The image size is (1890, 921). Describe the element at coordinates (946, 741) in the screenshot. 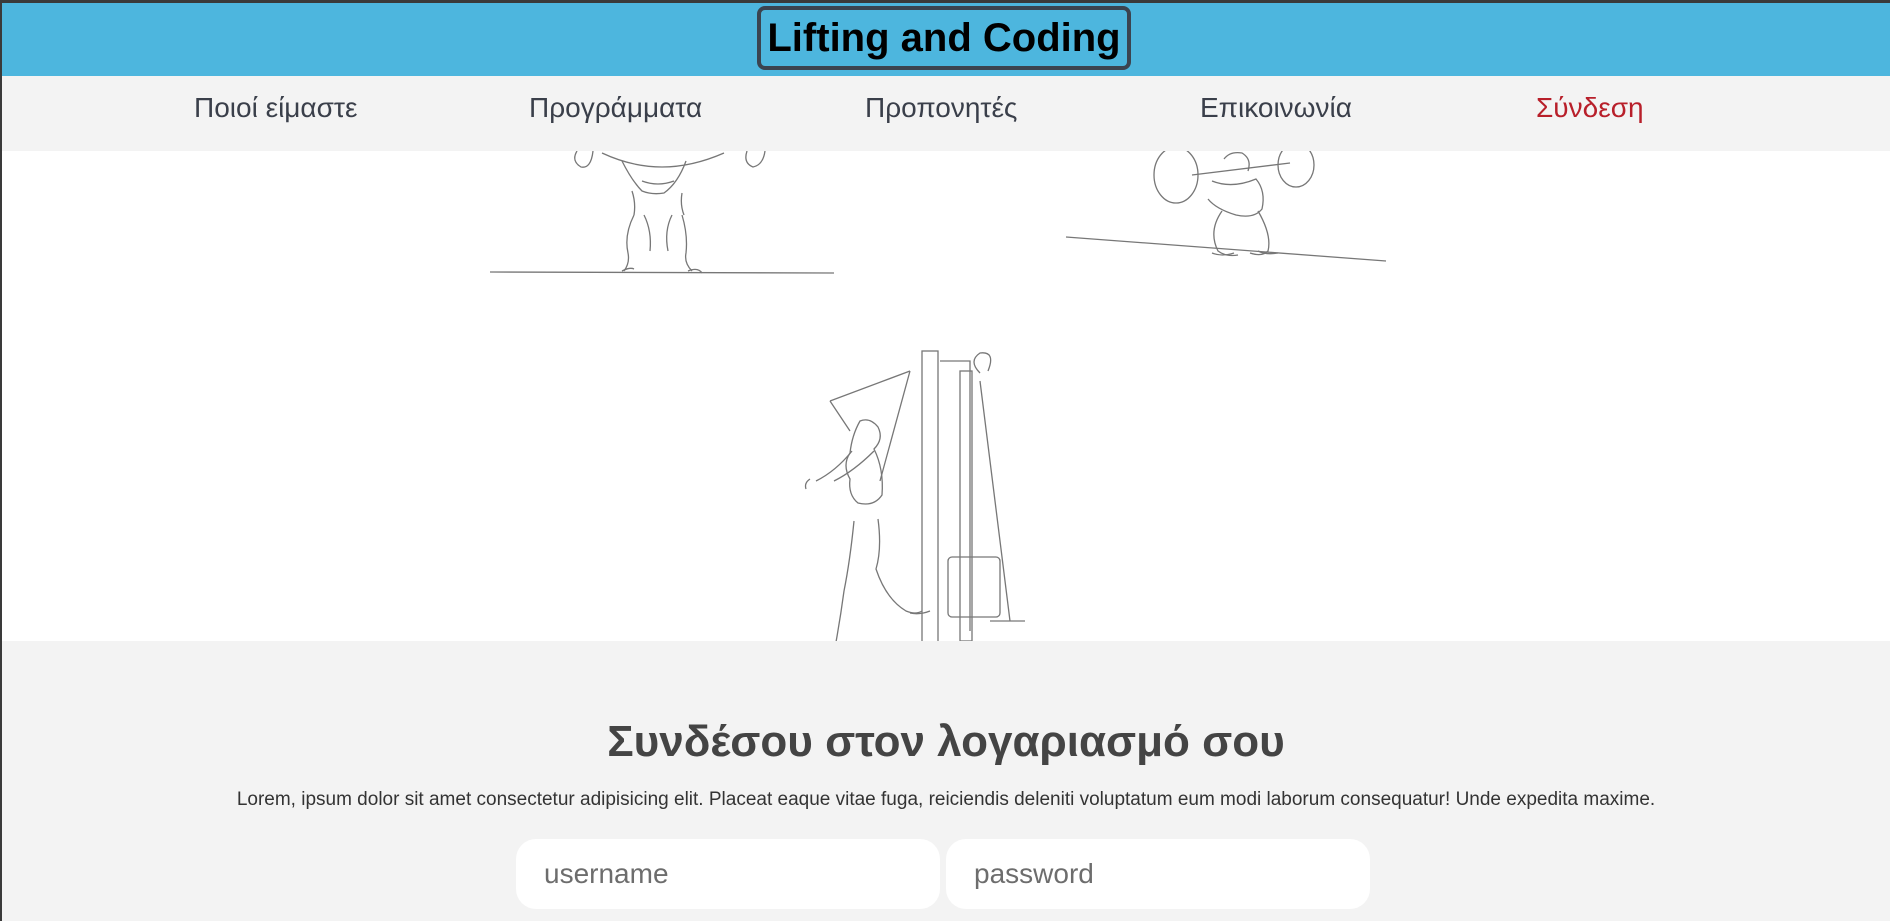

I see `login-title: Συνδέσου στον λογαριασμό σου` at that location.